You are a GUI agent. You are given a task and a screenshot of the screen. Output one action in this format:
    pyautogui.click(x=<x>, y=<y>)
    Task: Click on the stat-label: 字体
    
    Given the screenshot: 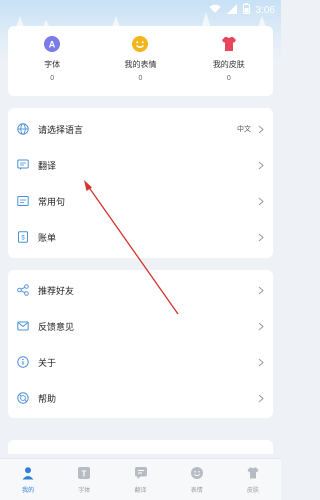 What is the action you would take?
    pyautogui.click(x=52, y=64)
    